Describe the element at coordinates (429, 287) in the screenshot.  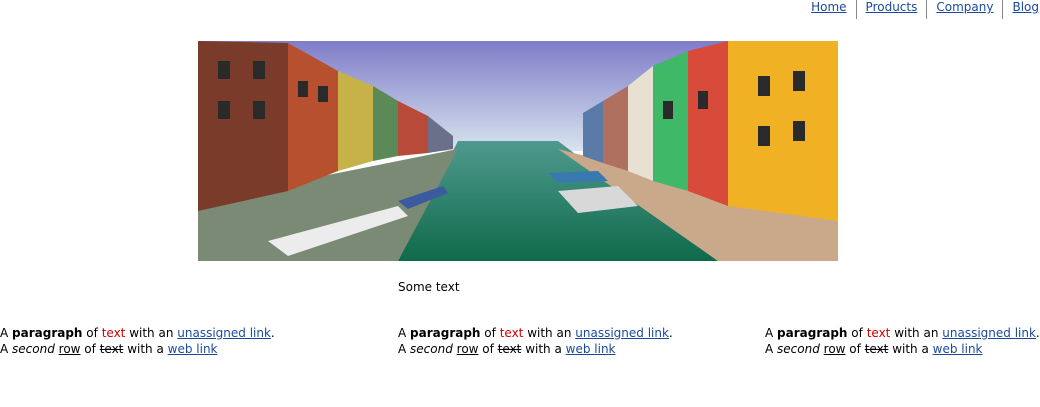
I see `caption-text: Some text` at that location.